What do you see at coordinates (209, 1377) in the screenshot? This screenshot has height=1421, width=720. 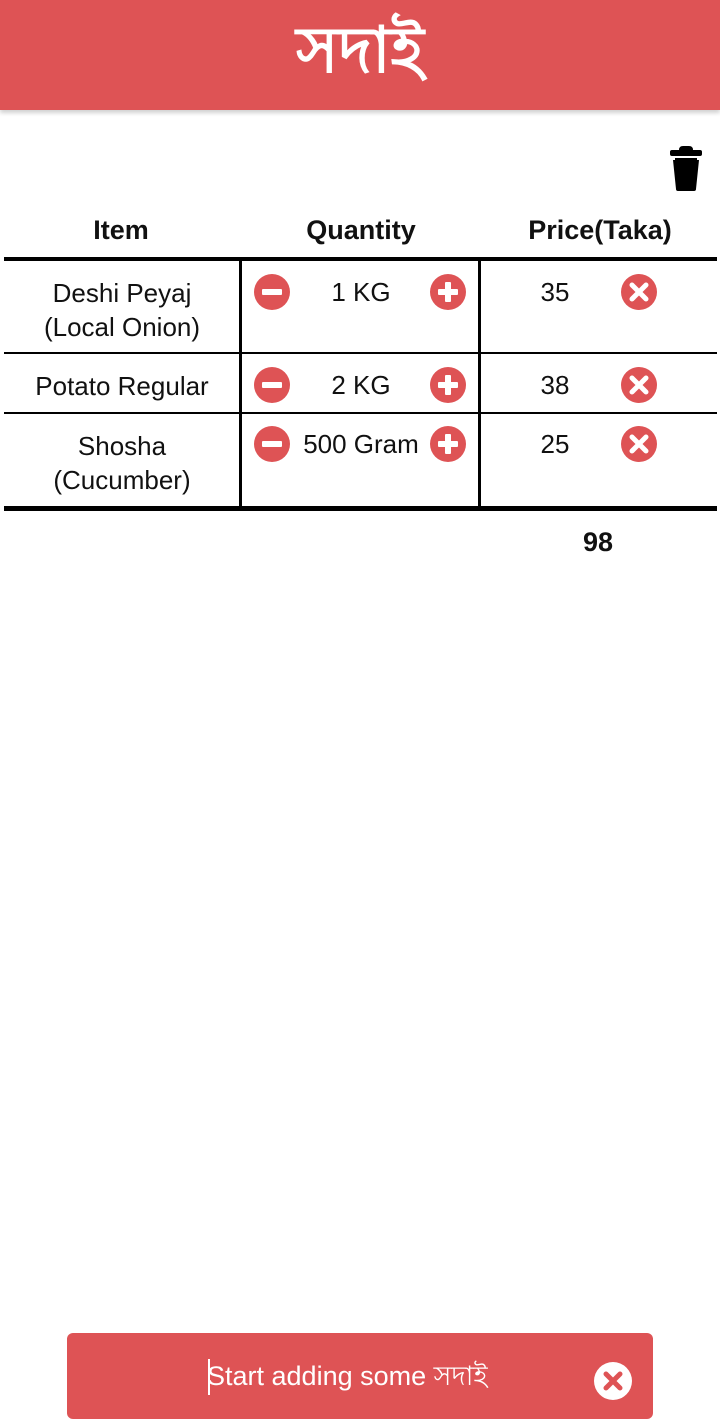 I see `text-cursor` at bounding box center [209, 1377].